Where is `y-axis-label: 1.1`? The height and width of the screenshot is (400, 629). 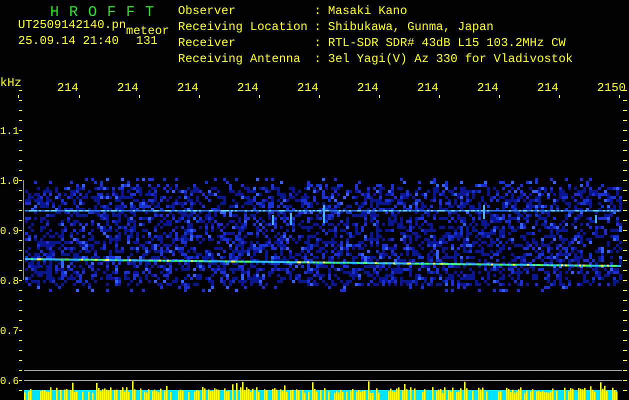
y-axis-label: 1.1 is located at coordinates (9, 132).